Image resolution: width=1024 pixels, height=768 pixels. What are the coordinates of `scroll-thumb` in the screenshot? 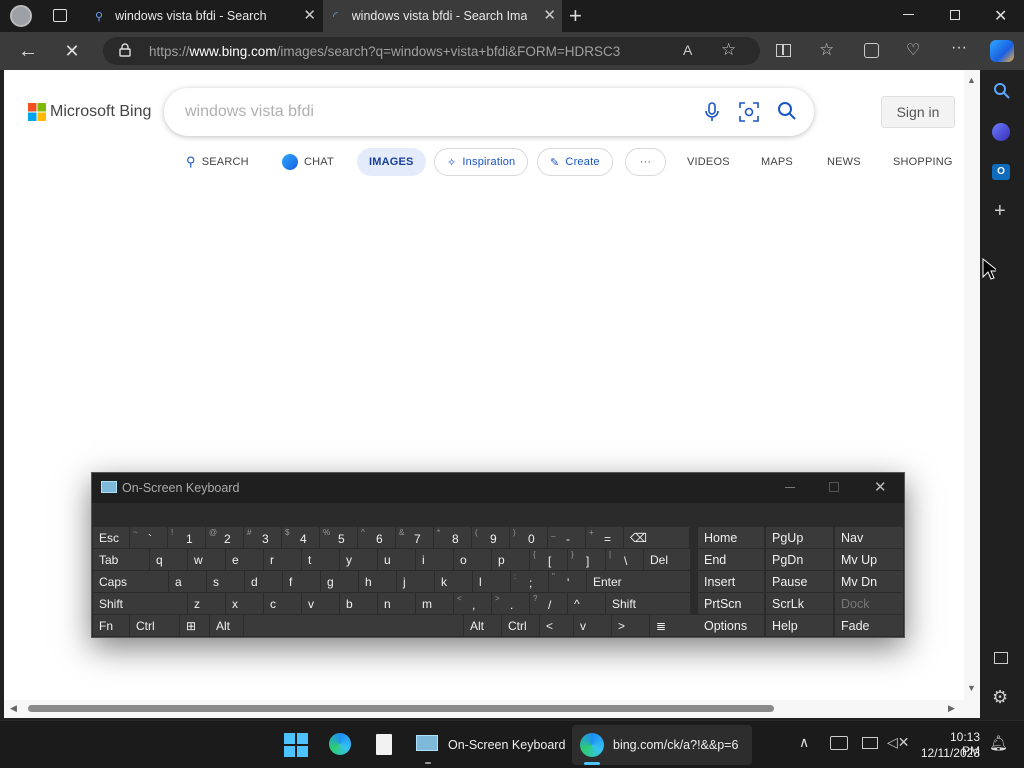 It's located at (401, 708).